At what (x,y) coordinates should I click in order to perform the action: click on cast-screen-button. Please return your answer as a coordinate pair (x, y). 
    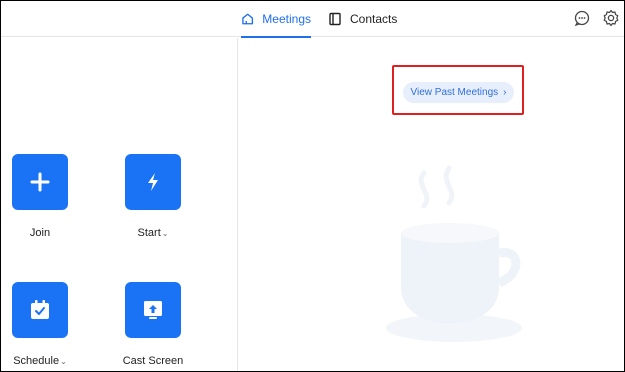
    Looking at the image, I should click on (153, 310).